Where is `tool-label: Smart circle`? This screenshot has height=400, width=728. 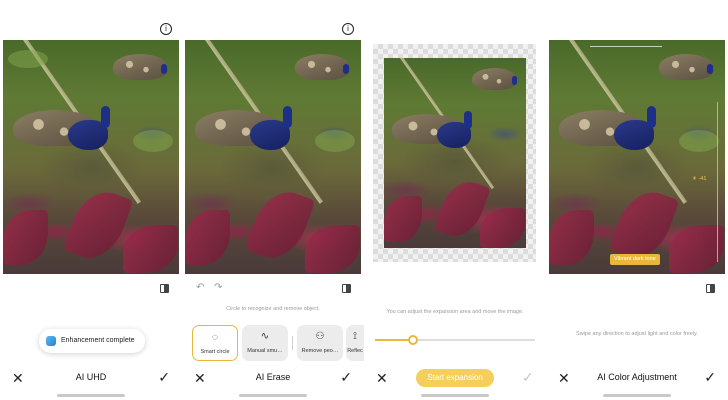 tool-label: Smart circle is located at coordinates (215, 352).